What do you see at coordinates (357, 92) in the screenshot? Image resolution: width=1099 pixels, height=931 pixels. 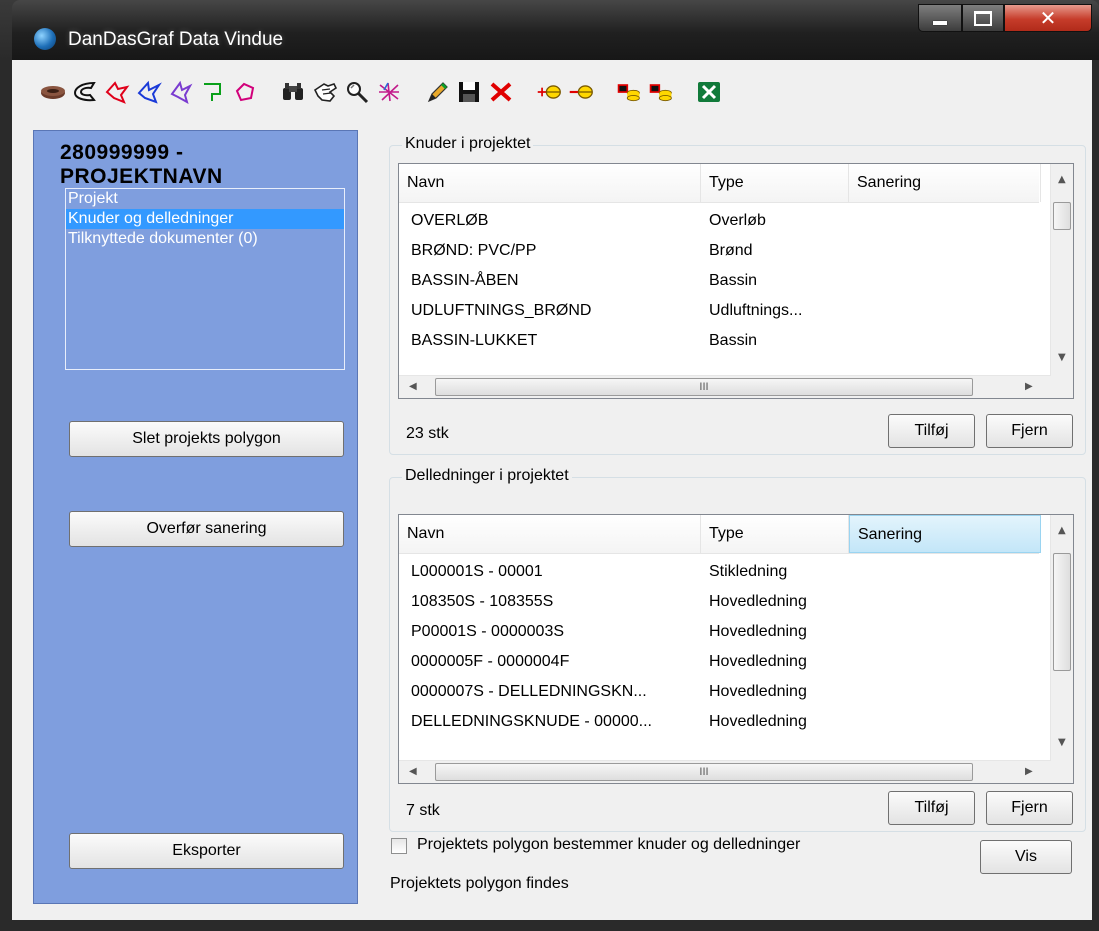 I see `magnifier-icon` at bounding box center [357, 92].